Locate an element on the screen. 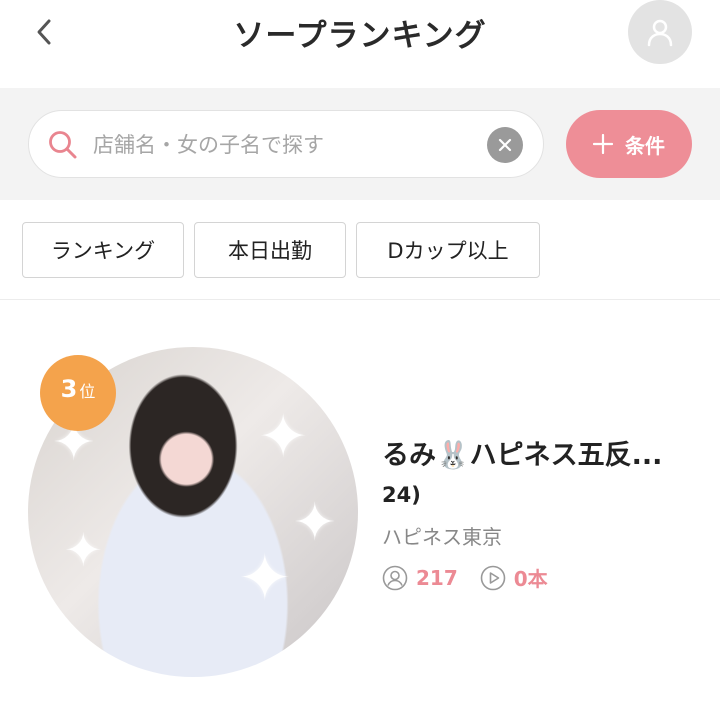 The width and height of the screenshot is (720, 720). header: ソープランキング is located at coordinates (360, 44).